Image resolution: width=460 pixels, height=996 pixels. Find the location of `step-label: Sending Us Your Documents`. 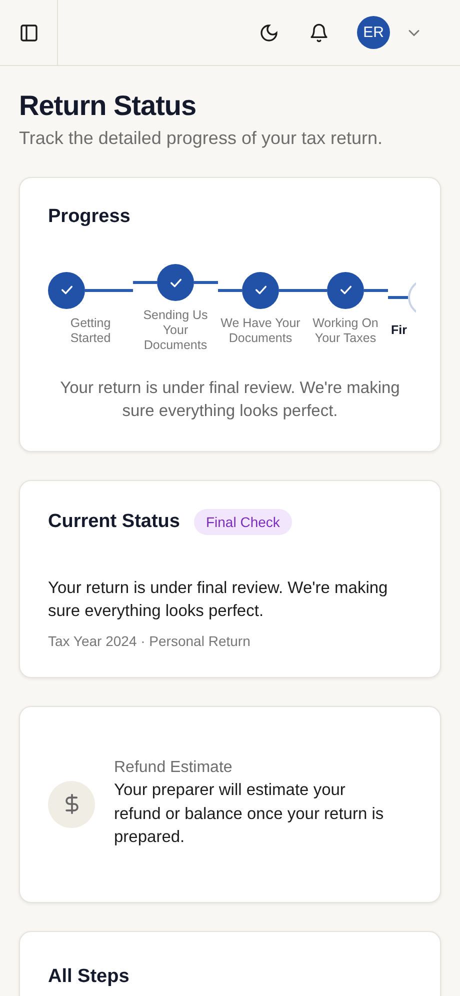

step-label: Sending Us Your Documents is located at coordinates (175, 330).